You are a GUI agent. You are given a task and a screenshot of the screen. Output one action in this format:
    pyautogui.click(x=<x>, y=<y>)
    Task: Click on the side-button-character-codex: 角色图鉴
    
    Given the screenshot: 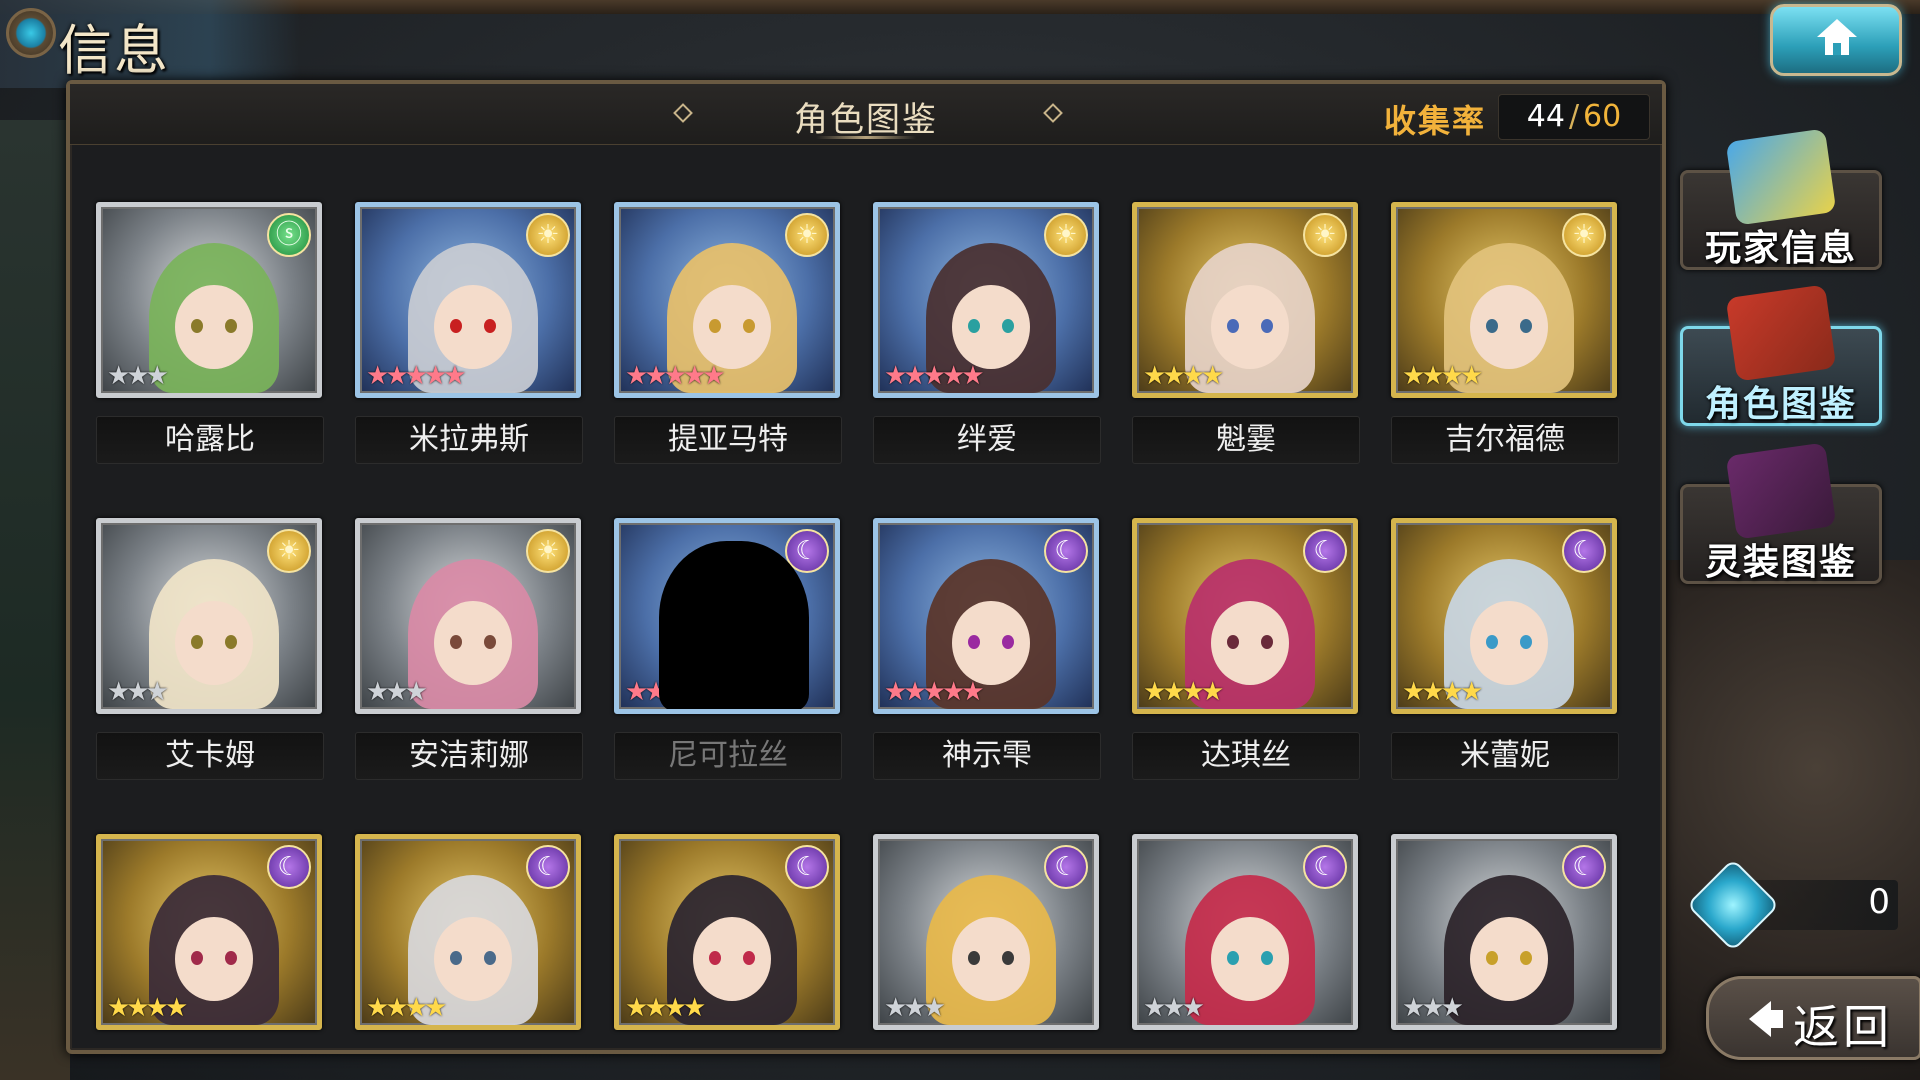 What is the action you would take?
    pyautogui.click(x=1781, y=355)
    